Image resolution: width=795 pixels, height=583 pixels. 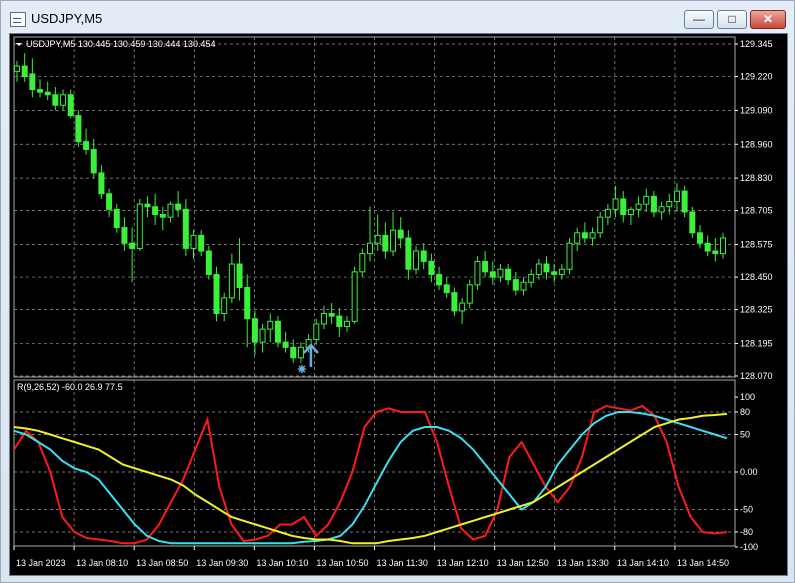 What do you see at coordinates (703, 563) in the screenshot?
I see `time-tick-label: 13 Jan 14:50` at bounding box center [703, 563].